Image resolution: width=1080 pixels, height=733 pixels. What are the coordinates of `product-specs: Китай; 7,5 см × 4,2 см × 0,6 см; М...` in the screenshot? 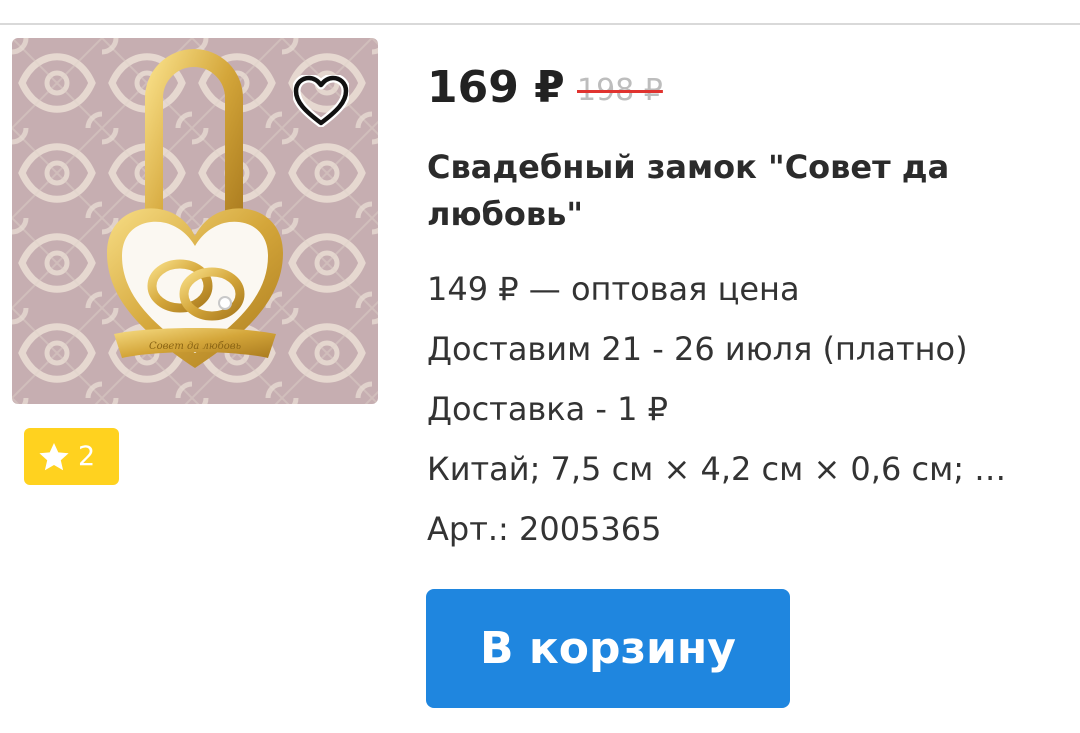 It's located at (727, 469).